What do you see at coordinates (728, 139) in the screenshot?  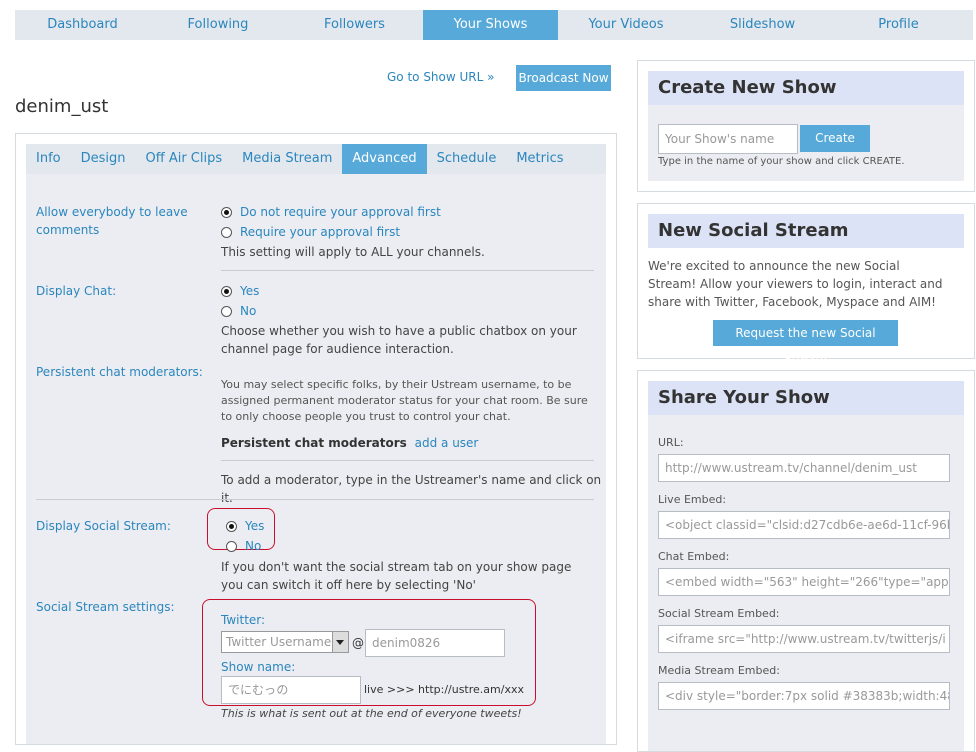 I see `show-name-input: Your Show's name` at bounding box center [728, 139].